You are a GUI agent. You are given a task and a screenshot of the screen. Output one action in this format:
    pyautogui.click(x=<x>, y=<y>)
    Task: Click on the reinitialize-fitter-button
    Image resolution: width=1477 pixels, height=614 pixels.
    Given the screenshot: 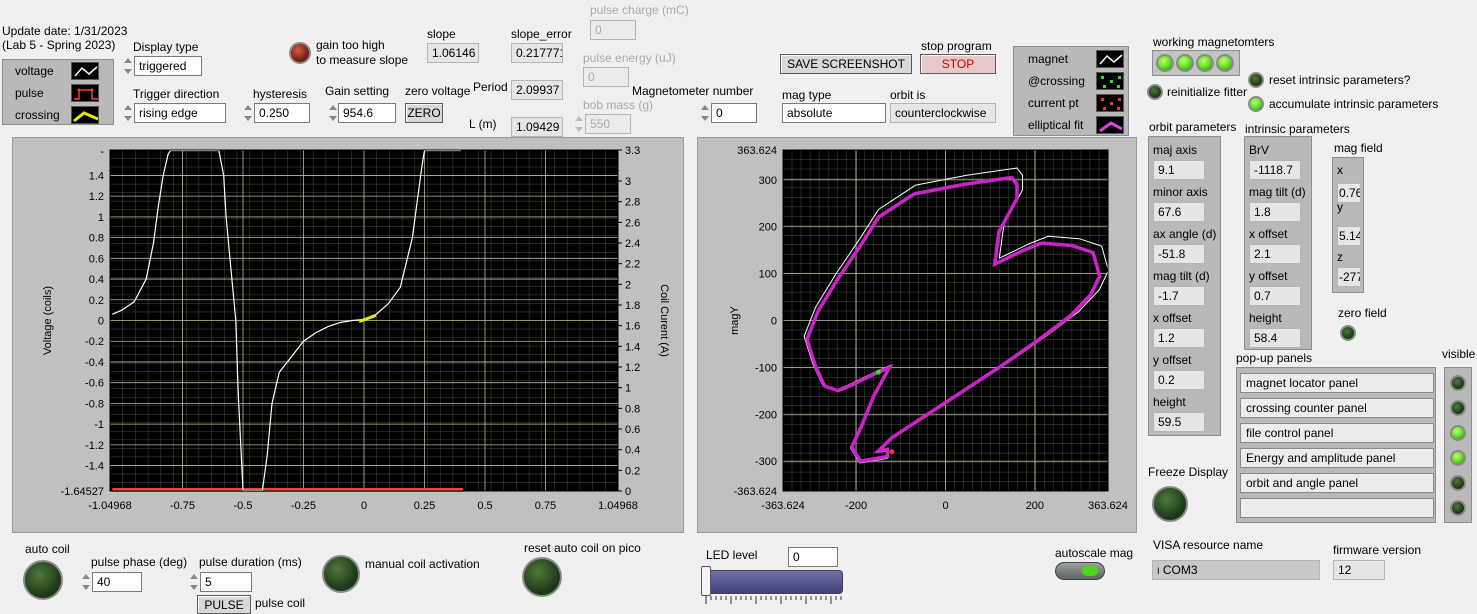 What is the action you would take?
    pyautogui.click(x=1155, y=92)
    